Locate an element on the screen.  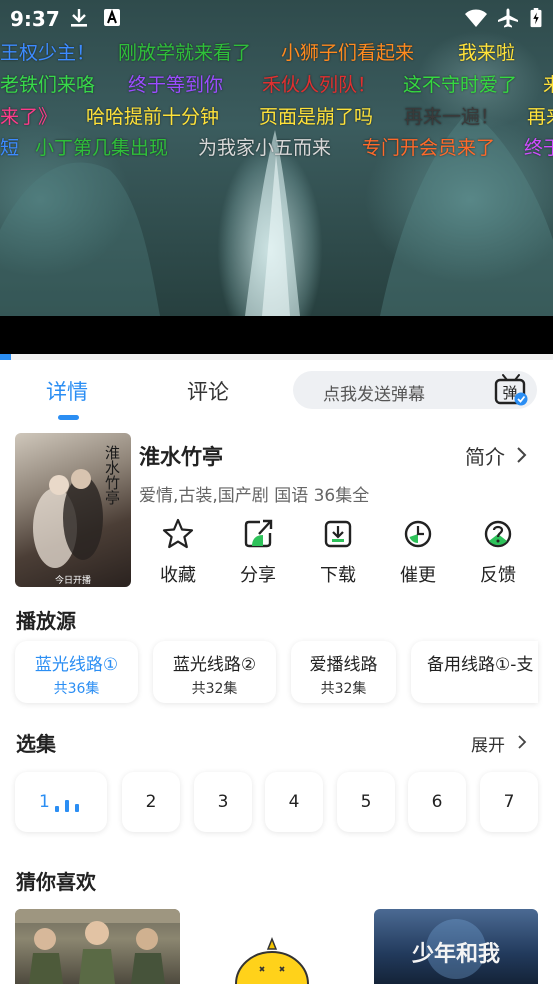
request-update-label: 催更 is located at coordinates (418, 575).